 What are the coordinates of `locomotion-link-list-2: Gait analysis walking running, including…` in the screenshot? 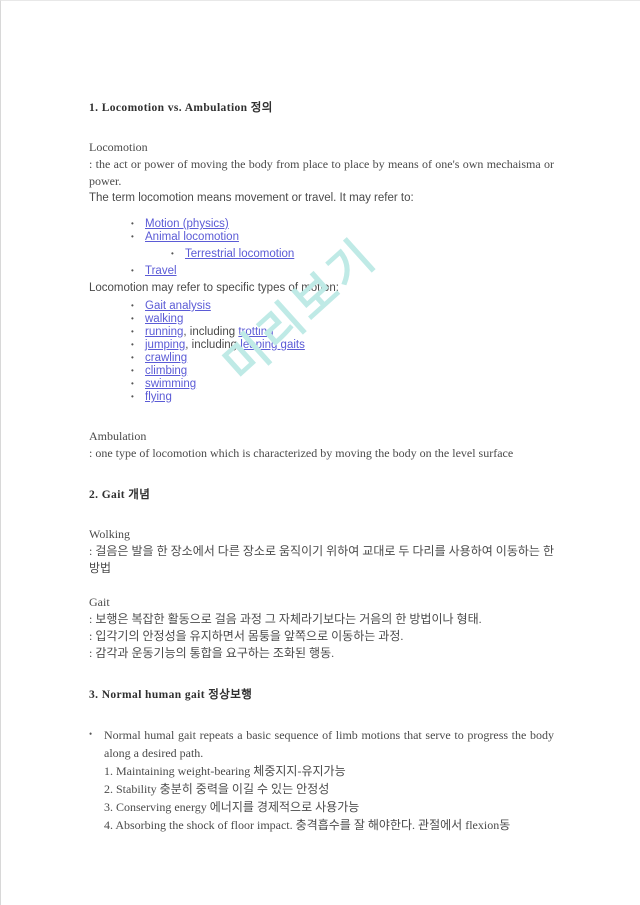 It's located at (321, 351).